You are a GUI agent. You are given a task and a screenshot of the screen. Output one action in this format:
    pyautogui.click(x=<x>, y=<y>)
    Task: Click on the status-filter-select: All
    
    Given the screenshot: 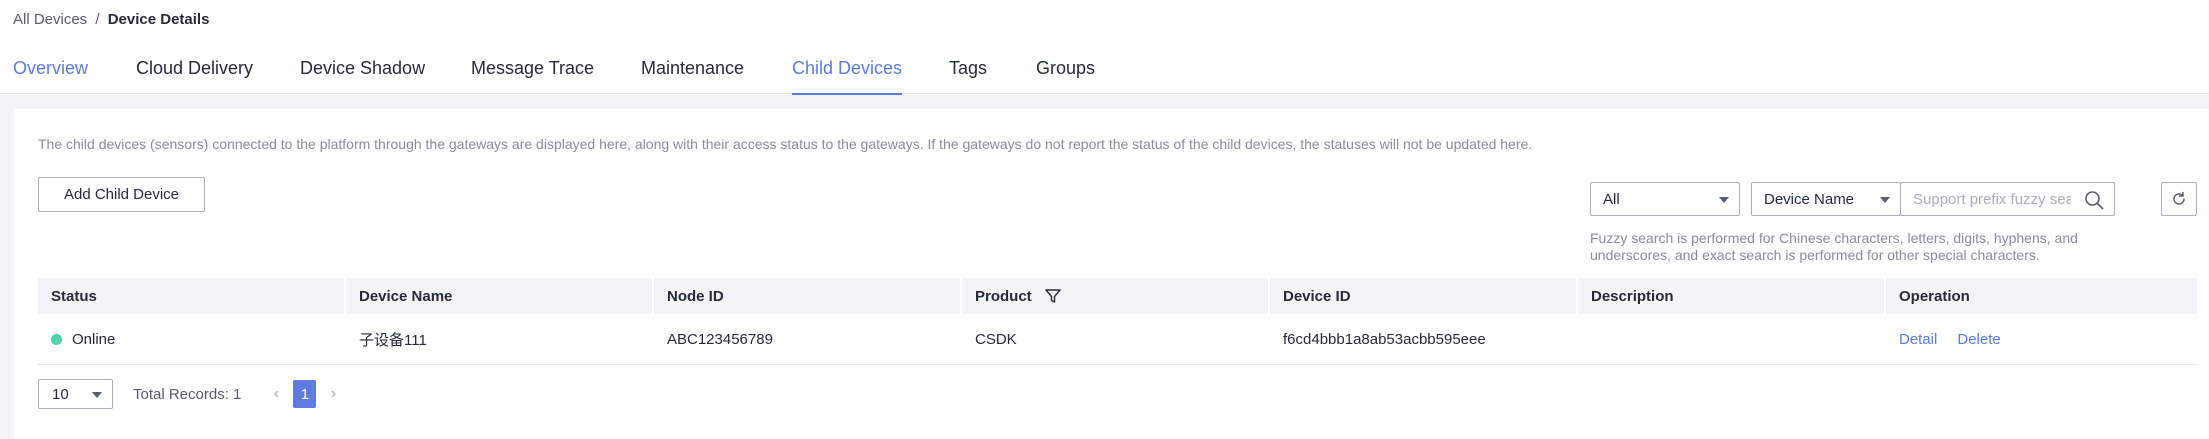 What is the action you would take?
    pyautogui.click(x=1665, y=199)
    